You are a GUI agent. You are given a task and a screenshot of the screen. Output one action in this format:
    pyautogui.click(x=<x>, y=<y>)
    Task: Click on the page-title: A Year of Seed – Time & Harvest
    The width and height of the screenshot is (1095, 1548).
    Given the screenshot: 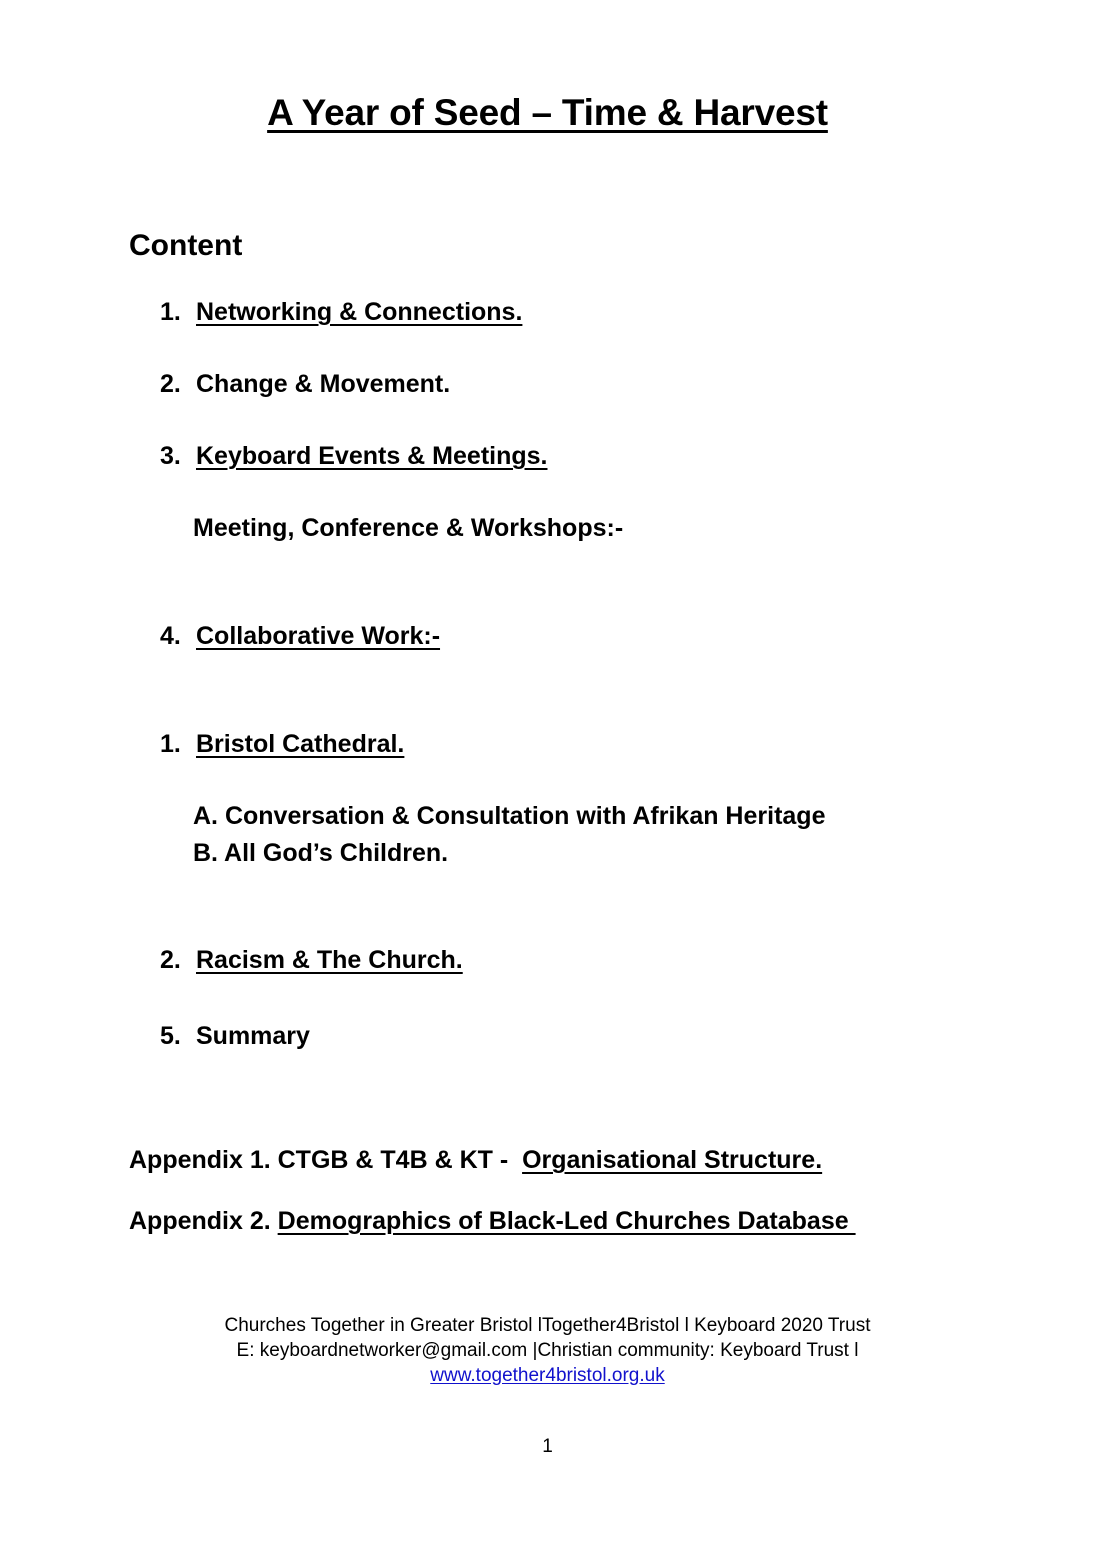 What is the action you would take?
    pyautogui.click(x=547, y=113)
    